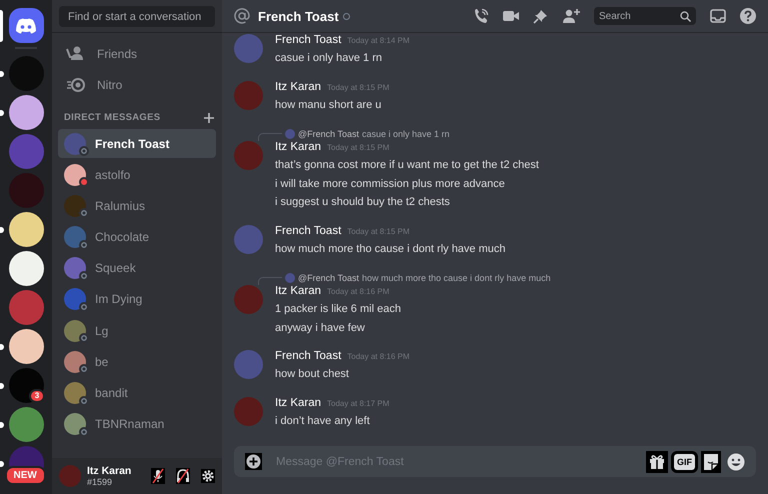 The image size is (768, 494). What do you see at coordinates (137, 84) in the screenshot?
I see `nav-item: Nitro` at bounding box center [137, 84].